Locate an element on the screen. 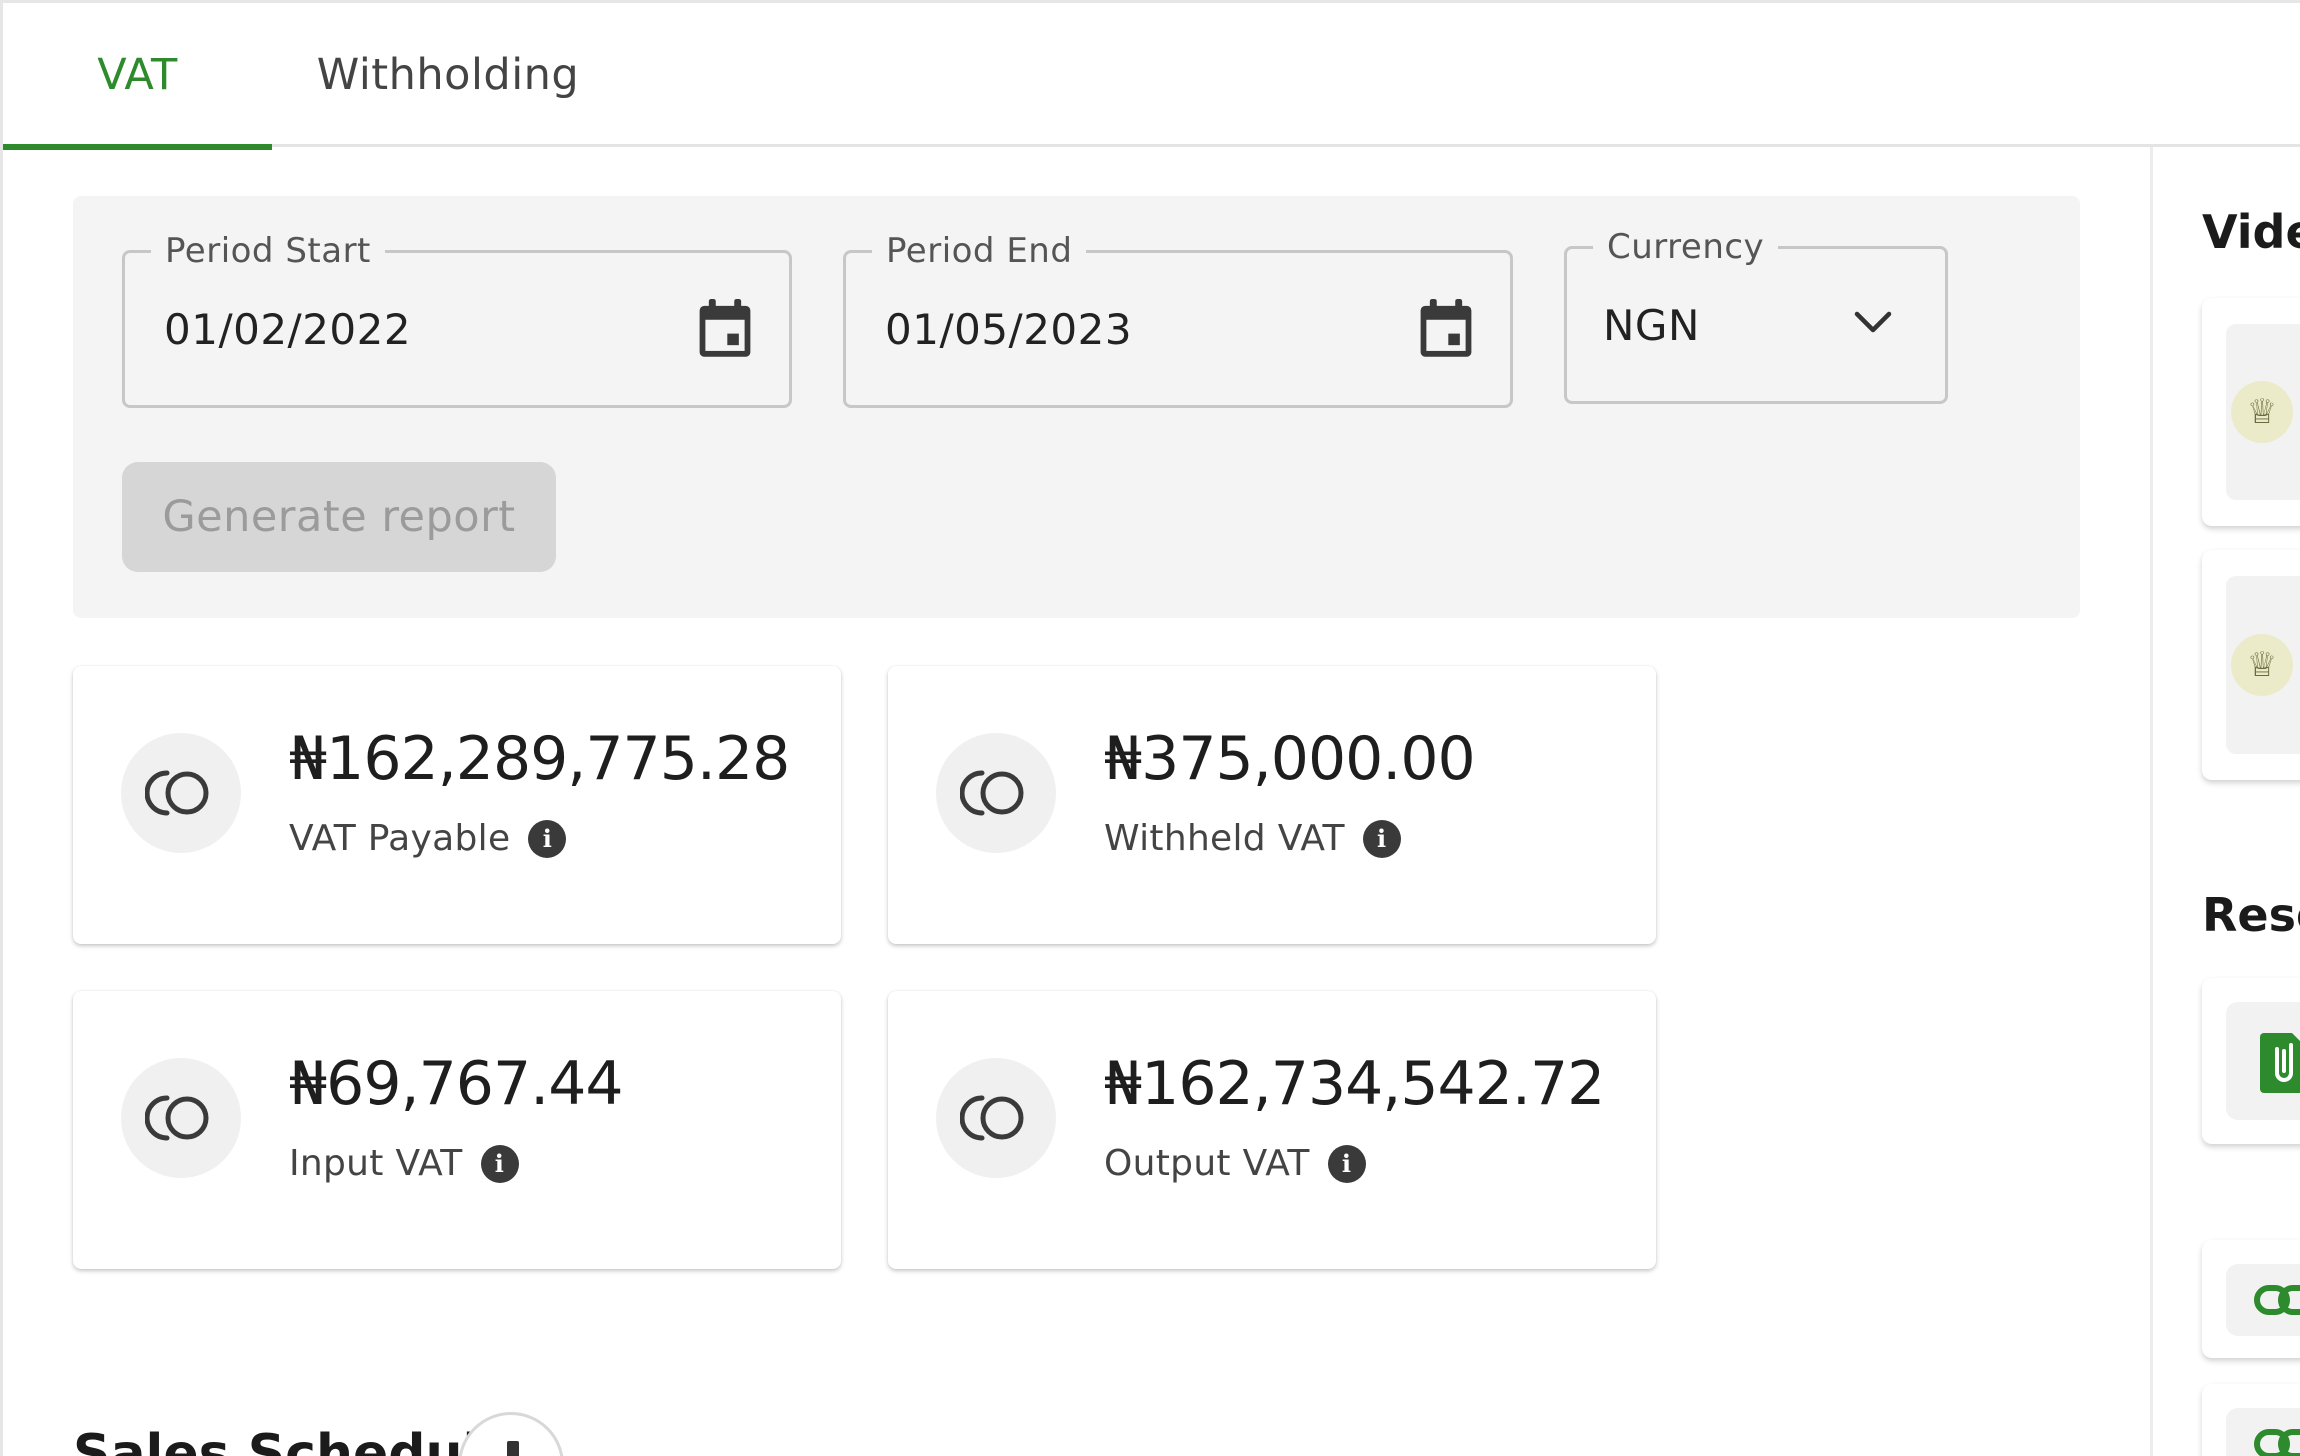 The height and width of the screenshot is (1456, 2300). window-left-border is located at coordinates (1, 728).